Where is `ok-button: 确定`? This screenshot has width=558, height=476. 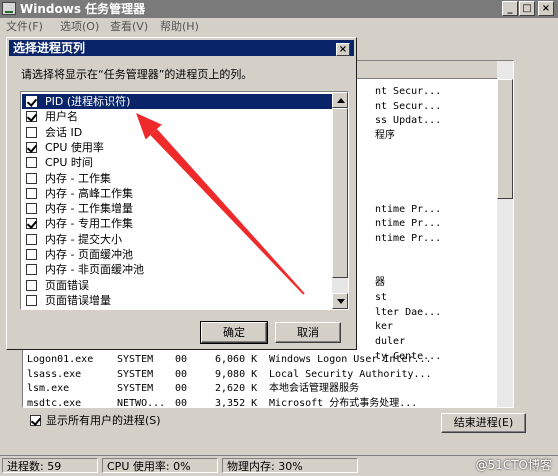
ok-button: 确定 is located at coordinates (234, 332).